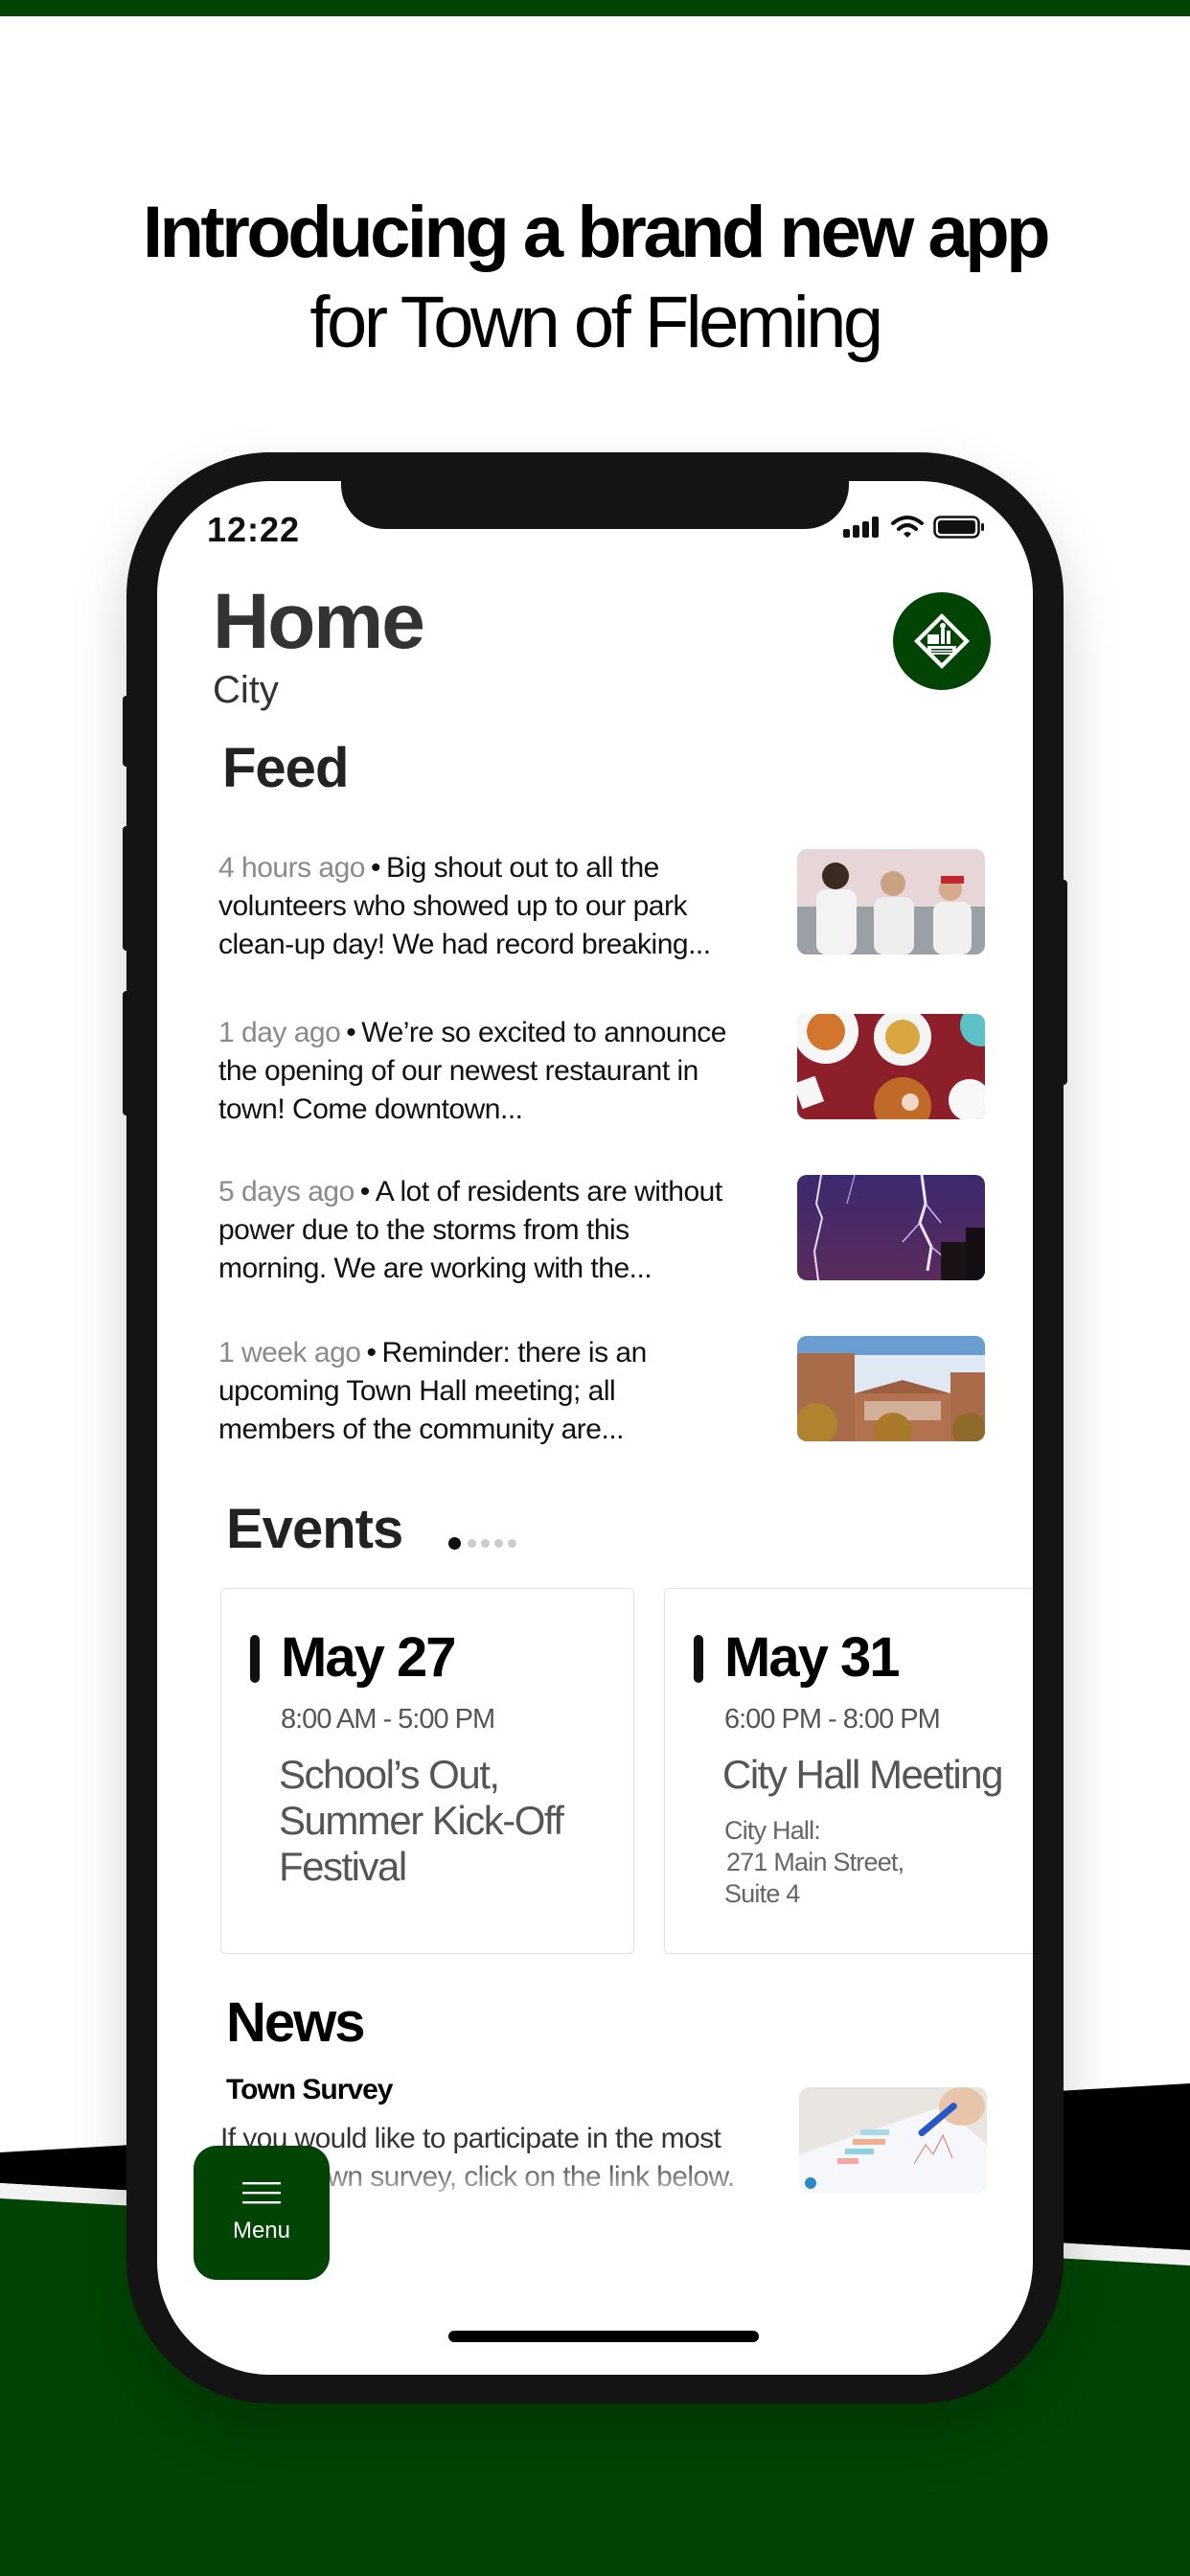 This screenshot has width=1190, height=2576. Describe the element at coordinates (262, 2193) in the screenshot. I see `hamburger-icon` at that location.